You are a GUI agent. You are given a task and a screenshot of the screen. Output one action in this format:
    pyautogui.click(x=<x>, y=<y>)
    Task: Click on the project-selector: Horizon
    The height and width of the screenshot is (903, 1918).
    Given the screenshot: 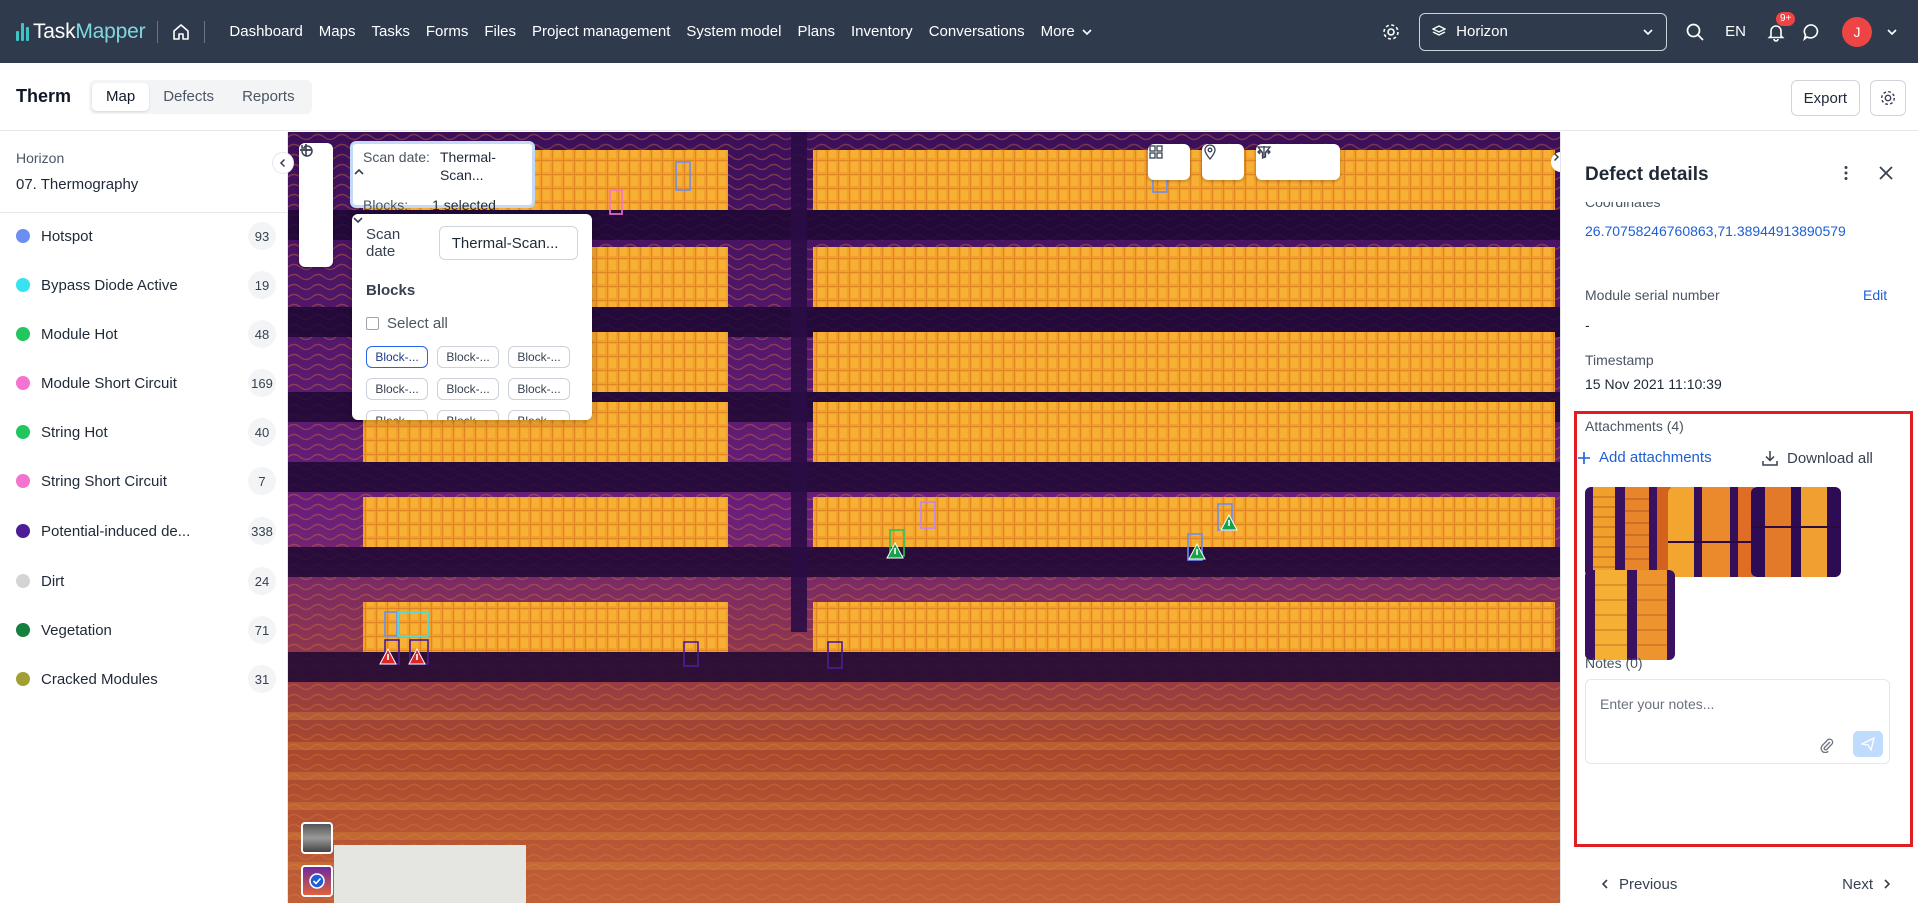 What is the action you would take?
    pyautogui.click(x=1543, y=31)
    